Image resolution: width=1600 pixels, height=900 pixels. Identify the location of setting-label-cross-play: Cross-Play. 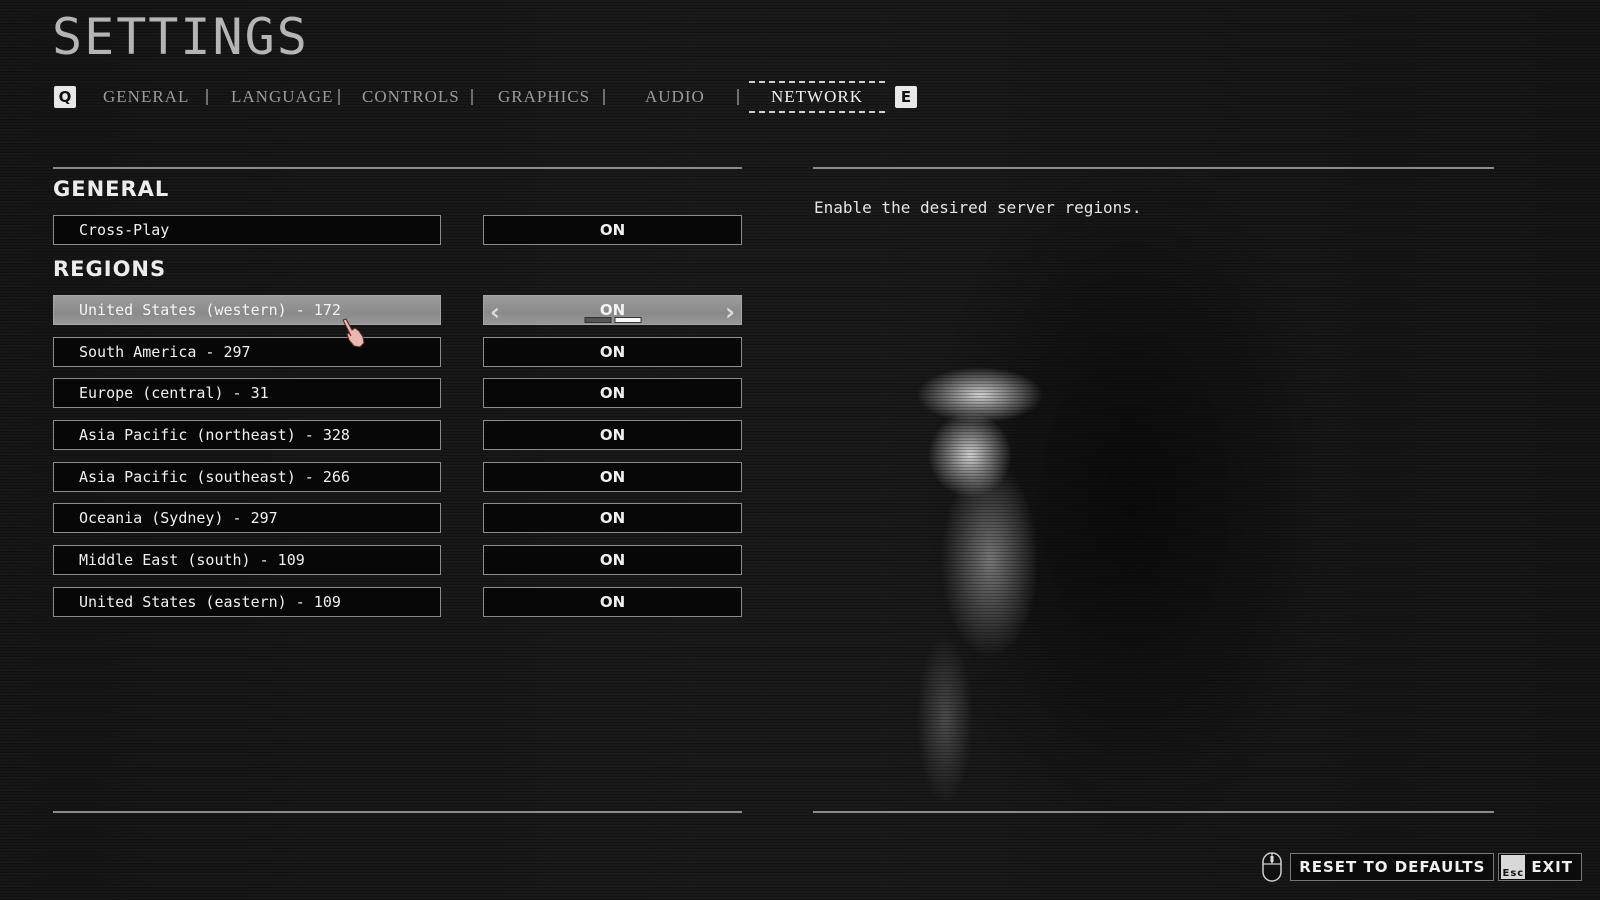
(247, 230).